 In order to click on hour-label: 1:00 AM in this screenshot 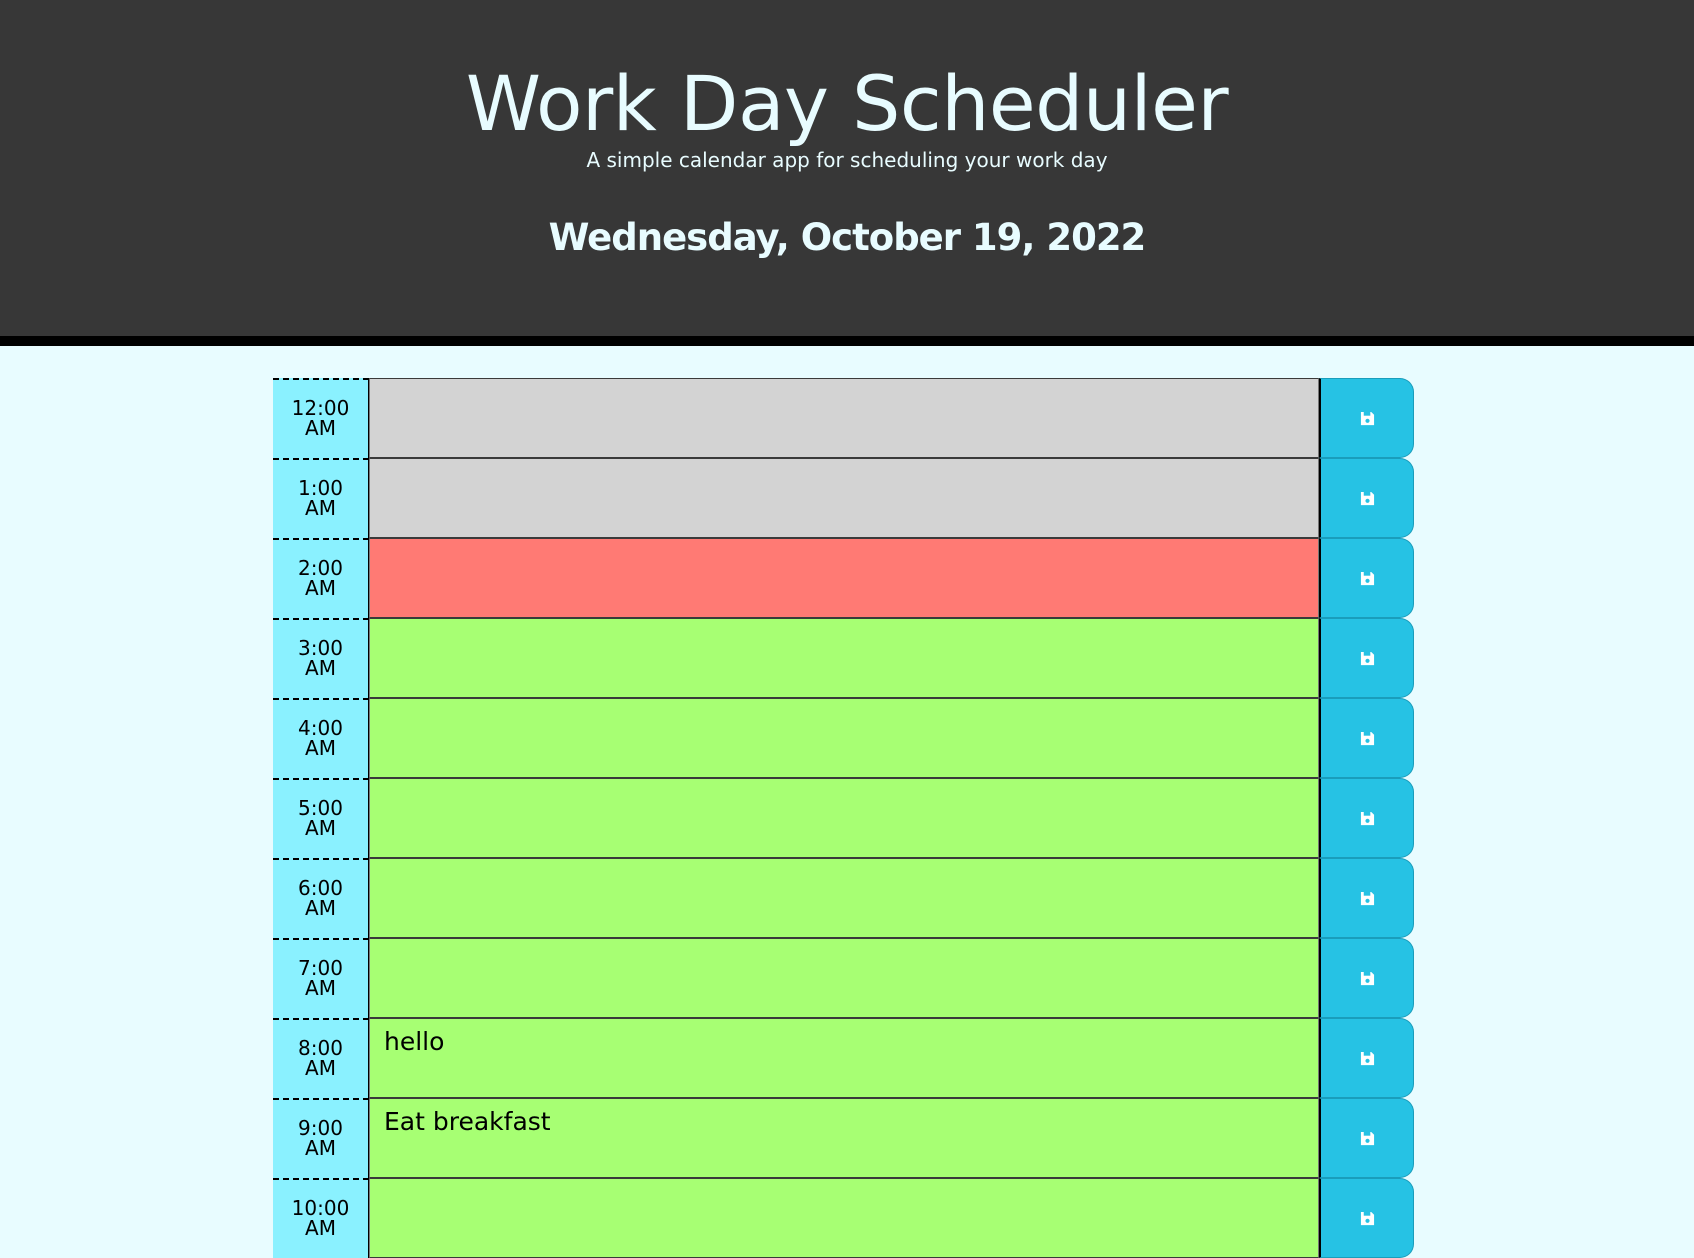, I will do `click(321, 498)`.